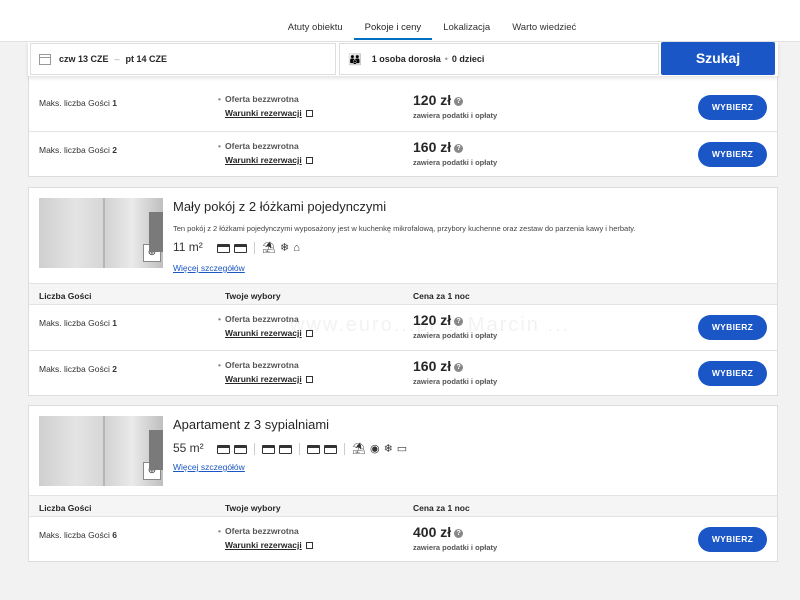 The height and width of the screenshot is (600, 800). What do you see at coordinates (84, 59) in the screenshot?
I see `checkin-date: czw 13 CZE` at bounding box center [84, 59].